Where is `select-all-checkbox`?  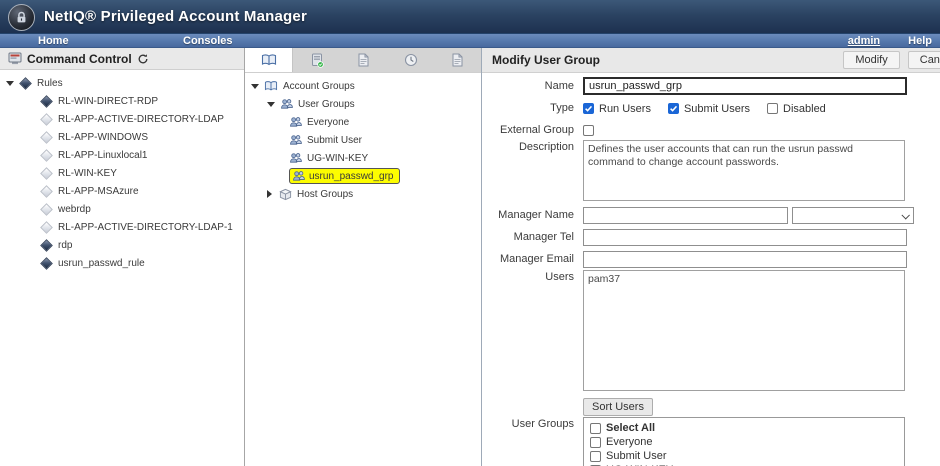 select-all-checkbox is located at coordinates (595, 428).